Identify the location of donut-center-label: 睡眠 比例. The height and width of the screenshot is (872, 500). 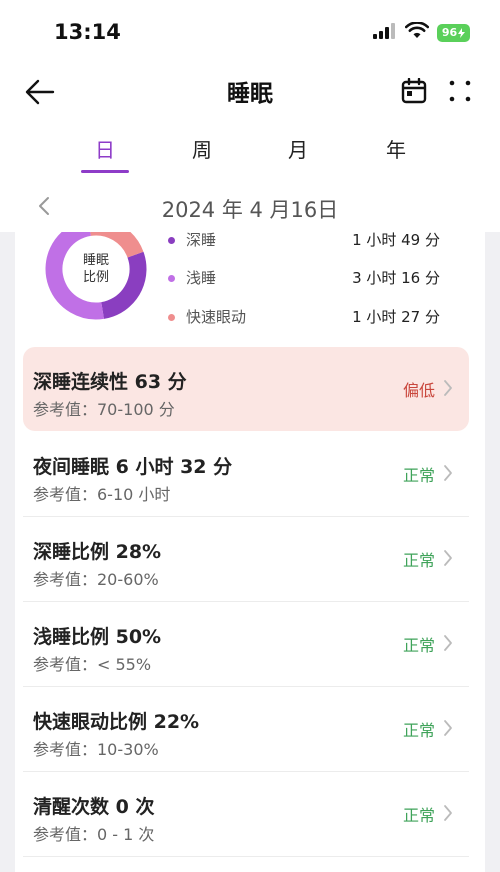
(96, 277).